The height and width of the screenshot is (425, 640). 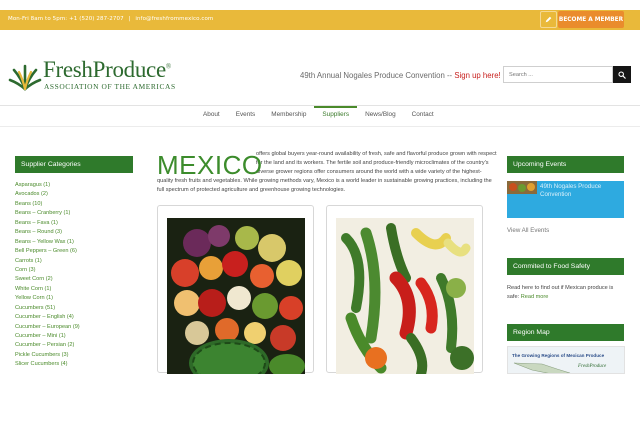 What do you see at coordinates (565, 332) in the screenshot?
I see `region-map-heading: Region Map` at bounding box center [565, 332].